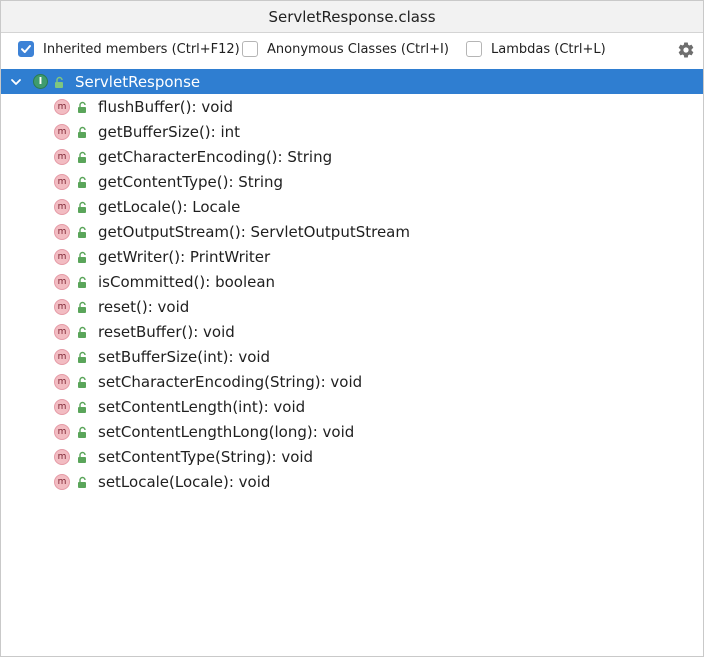  I want to click on member-signature: getContentType(): String, so click(191, 181).